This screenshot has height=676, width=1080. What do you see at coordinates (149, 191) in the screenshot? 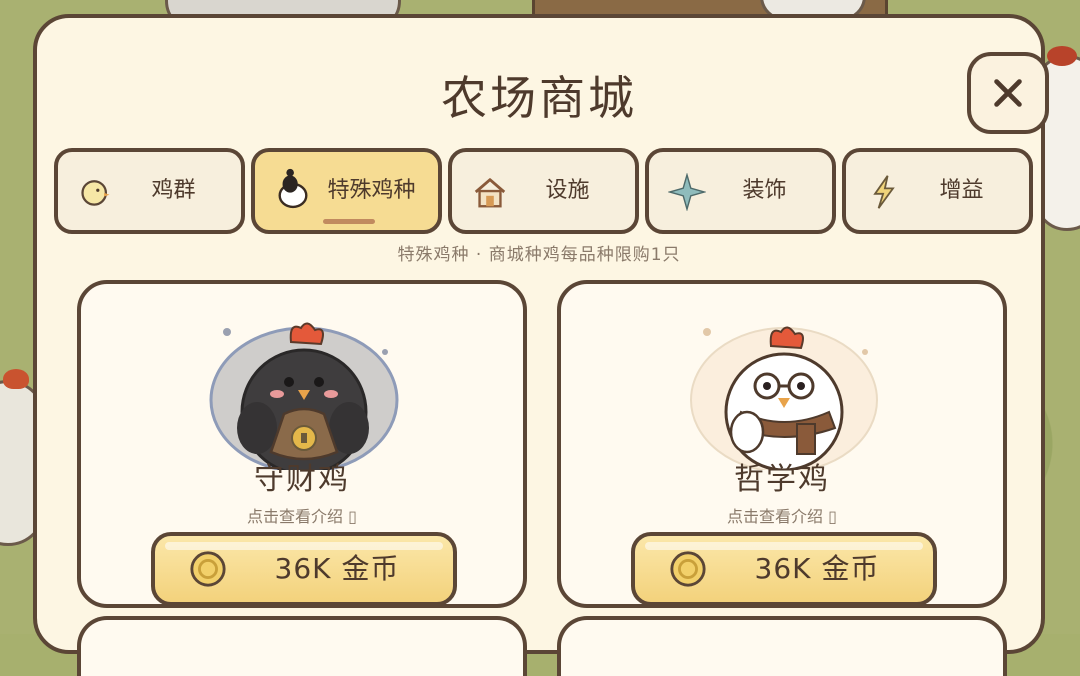
I see `tab-chickens: 鸡群` at bounding box center [149, 191].